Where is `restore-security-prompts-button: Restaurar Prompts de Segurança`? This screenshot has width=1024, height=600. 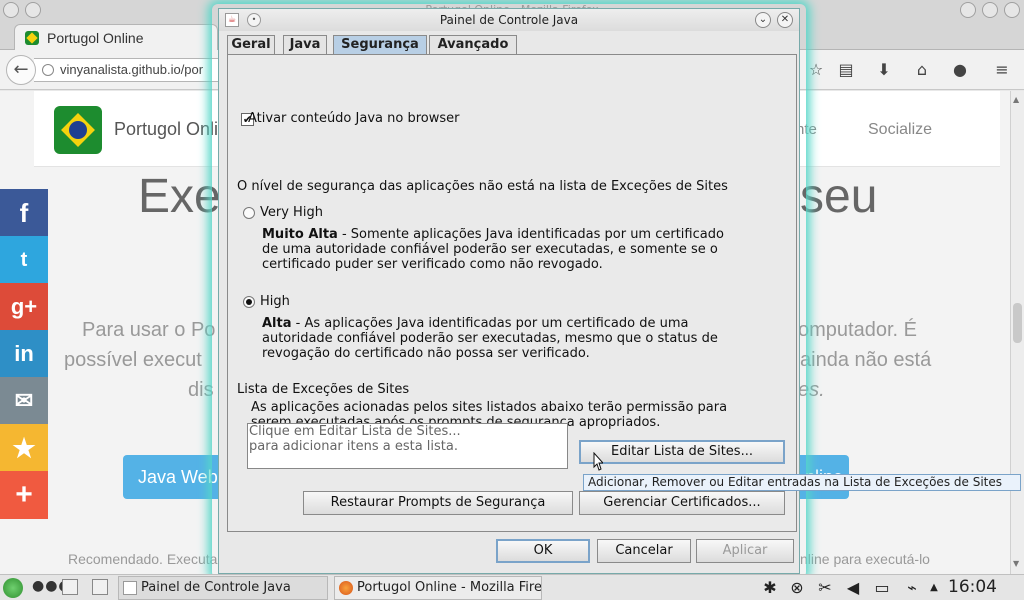
restore-security-prompts-button: Restaurar Prompts de Segurança is located at coordinates (438, 503).